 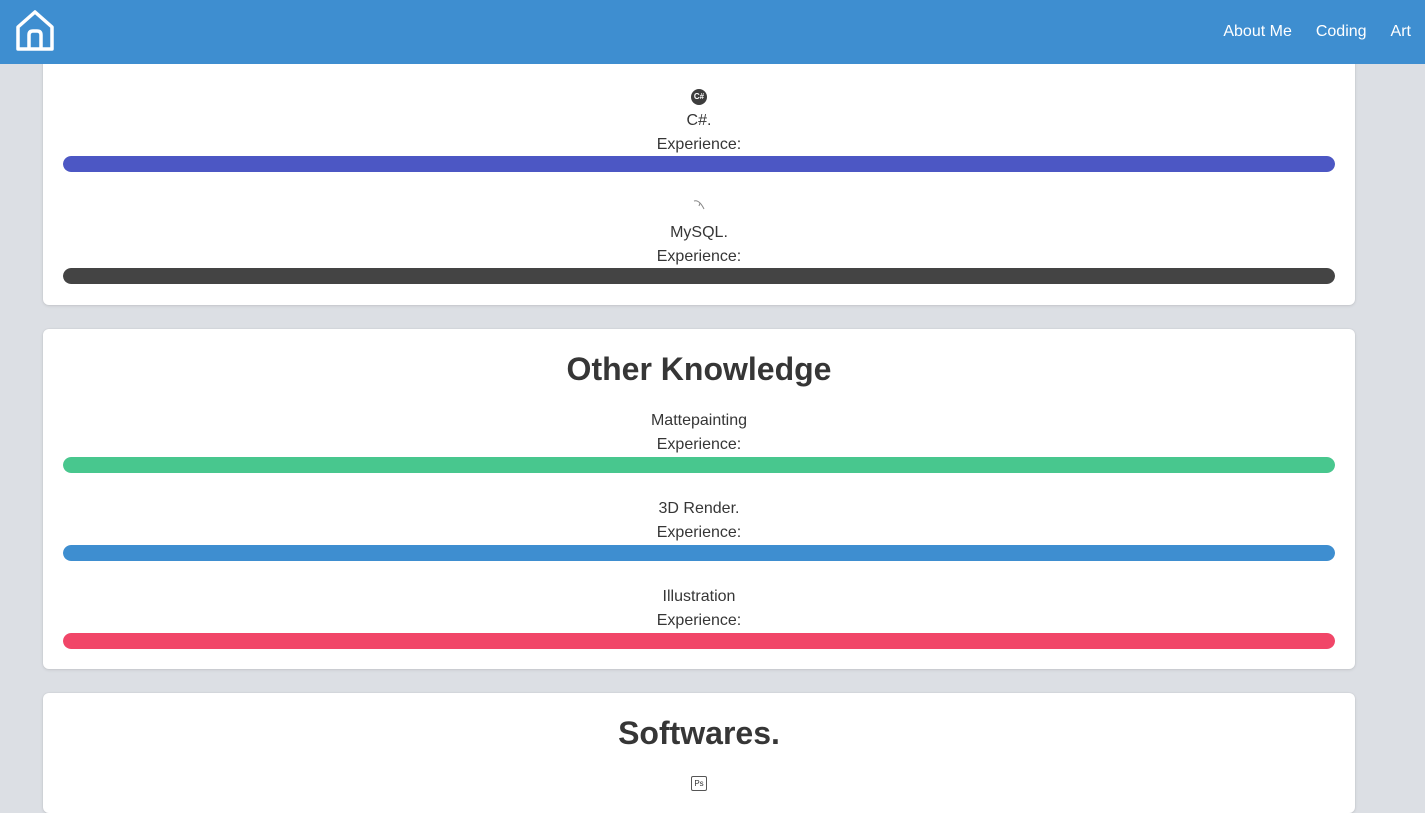 I want to click on skill-3d-render: 3D Render. Experience:, so click(x=699, y=521).